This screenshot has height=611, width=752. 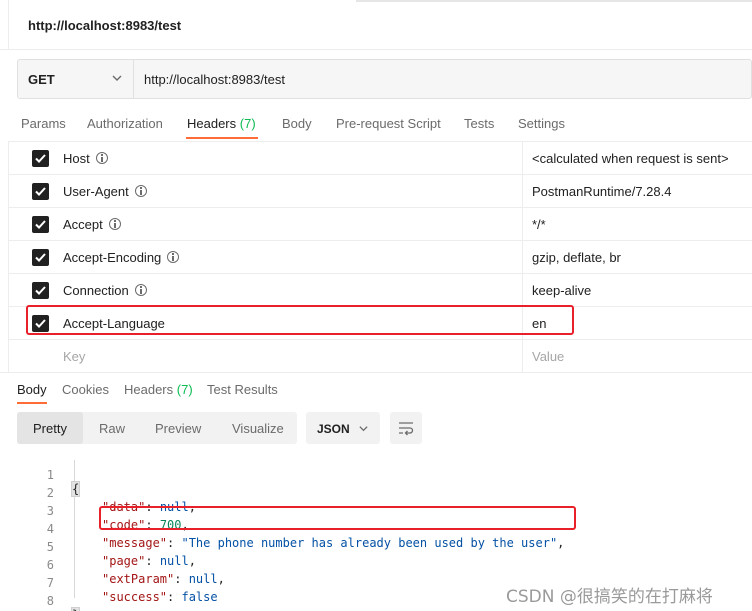 What do you see at coordinates (601, 191) in the screenshot?
I see `header-value: PostmanRuntime/7.28.4` at bounding box center [601, 191].